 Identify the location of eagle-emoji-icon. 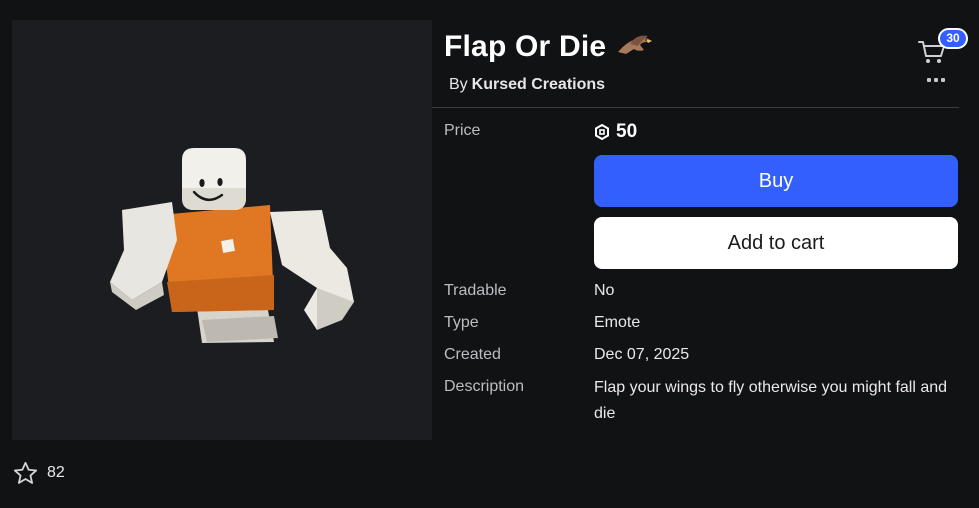
(635, 44).